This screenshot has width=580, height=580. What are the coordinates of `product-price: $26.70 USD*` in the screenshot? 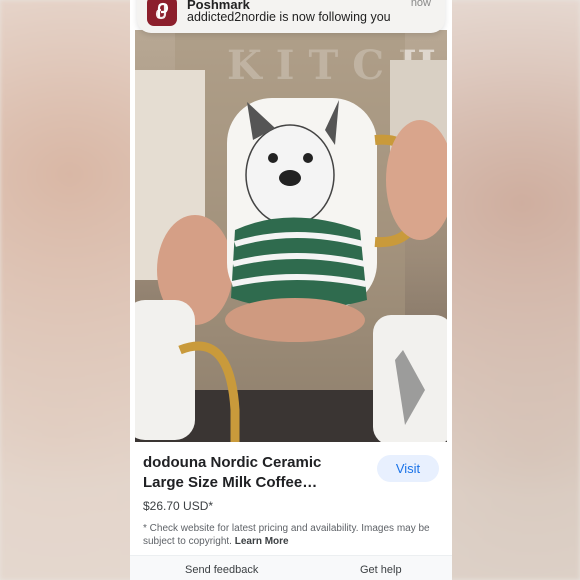 It's located at (178, 506).